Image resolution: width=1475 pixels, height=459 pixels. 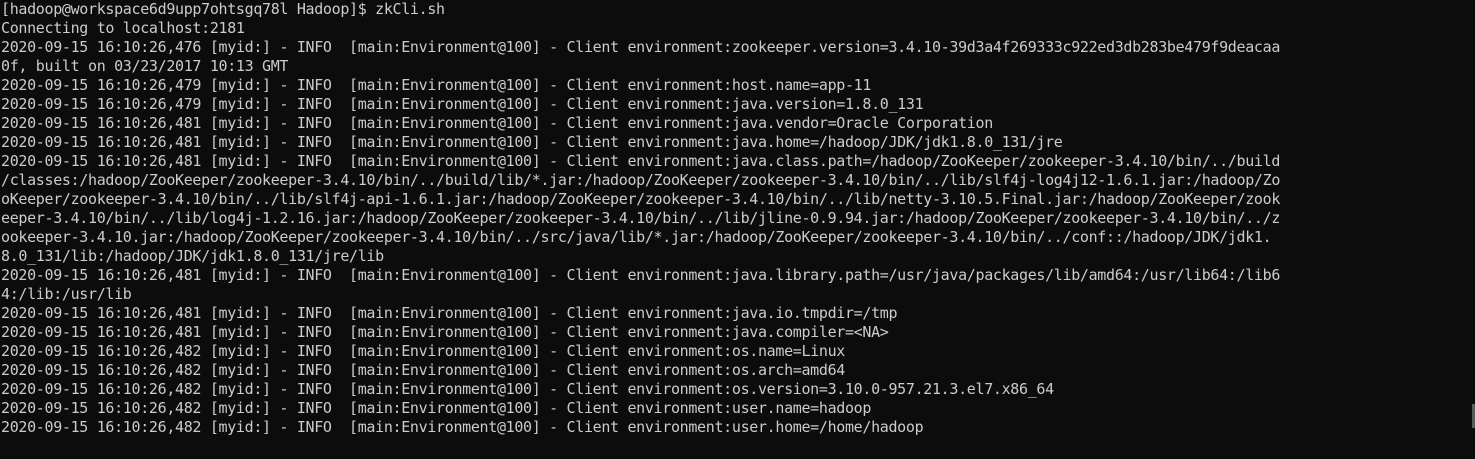 I want to click on output-line: 0f, built on 03/23/2017 10:13 GMT, so click(x=145, y=66).